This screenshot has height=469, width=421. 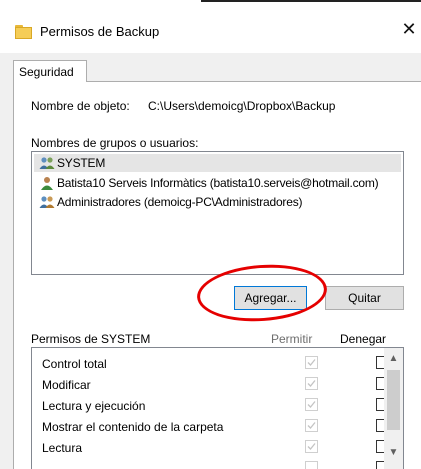 I want to click on deny-header: Denegar, so click(x=363, y=339).